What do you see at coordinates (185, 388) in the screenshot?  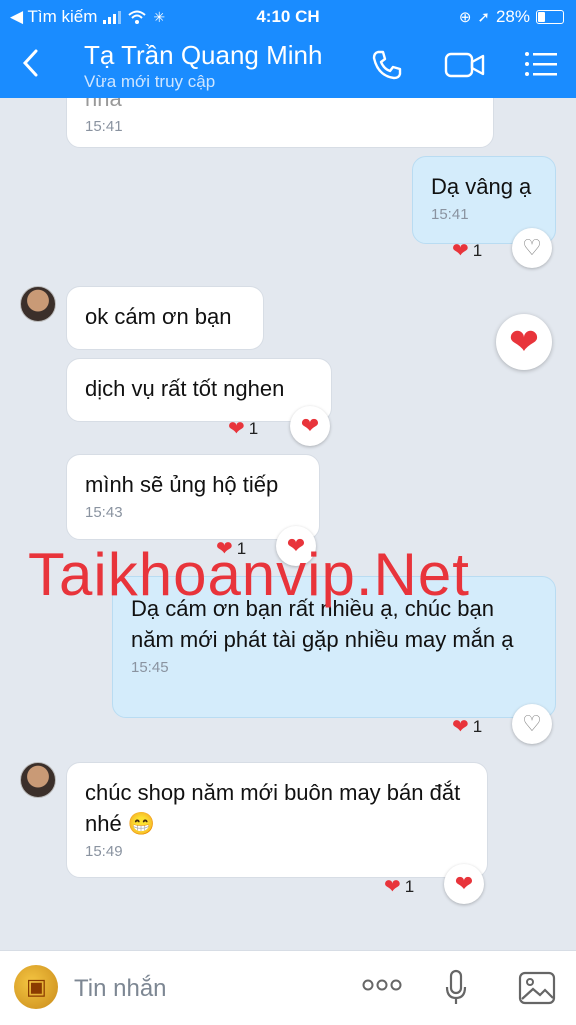 I see `message-text: dịch vụ rất tốt nghen` at bounding box center [185, 388].